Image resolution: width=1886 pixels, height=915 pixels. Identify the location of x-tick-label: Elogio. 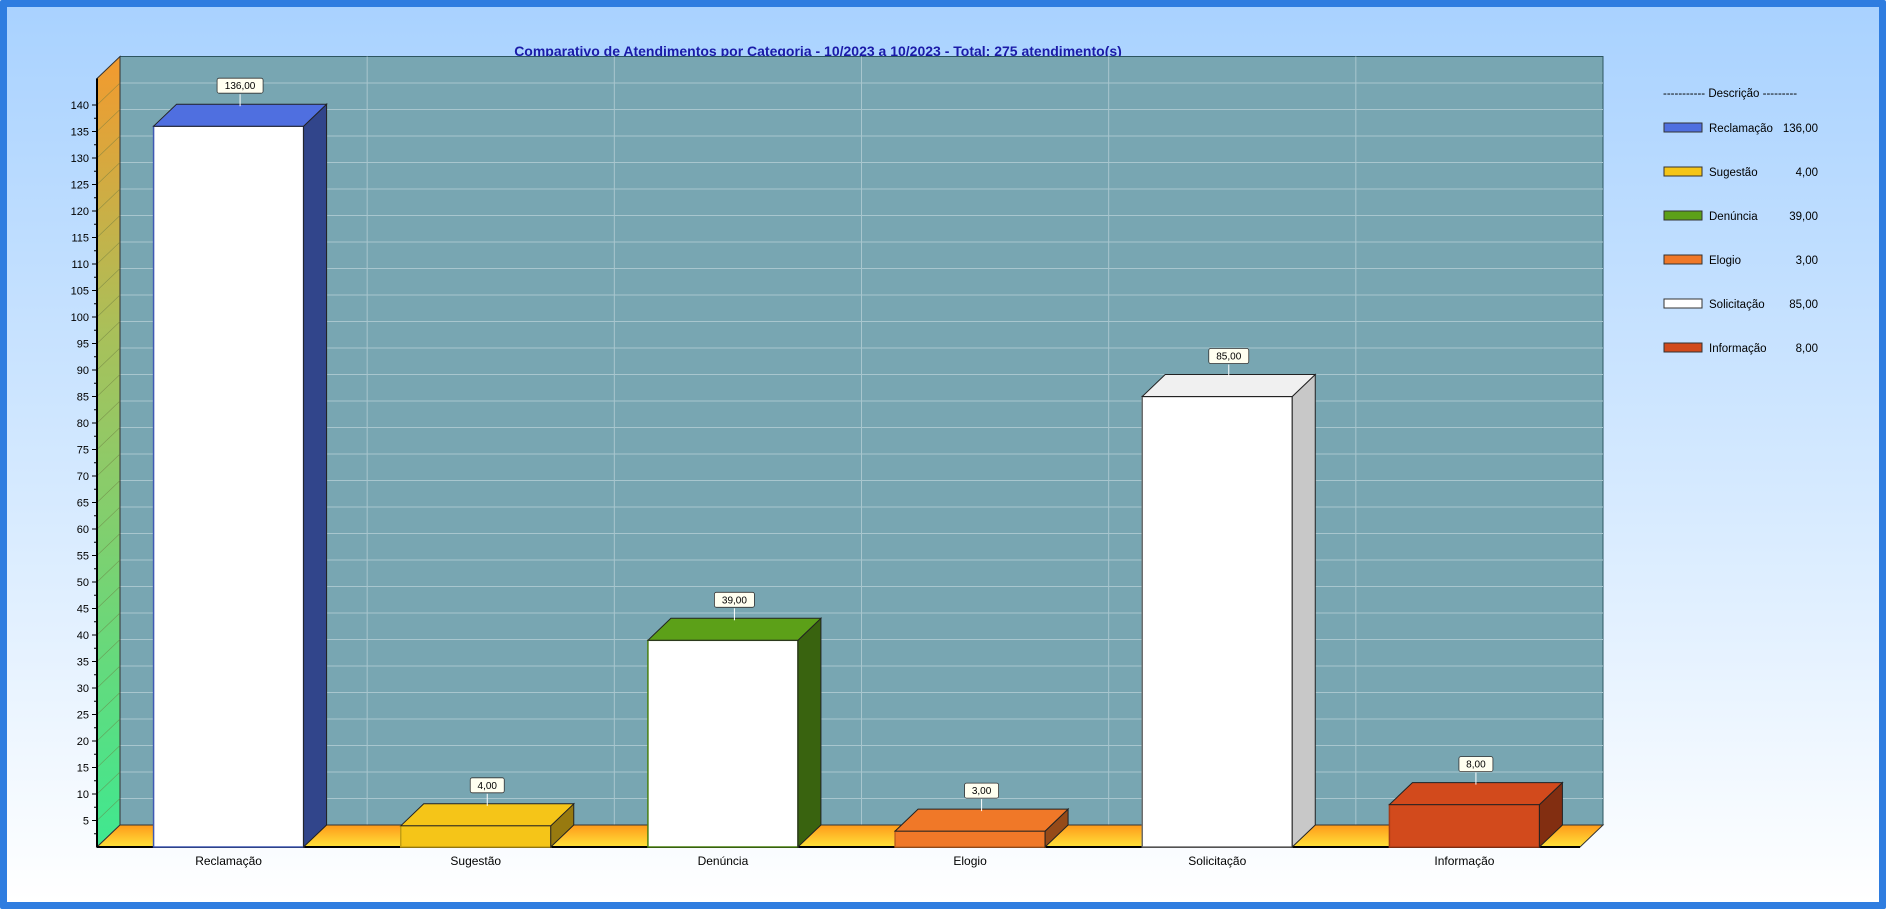
(970, 861).